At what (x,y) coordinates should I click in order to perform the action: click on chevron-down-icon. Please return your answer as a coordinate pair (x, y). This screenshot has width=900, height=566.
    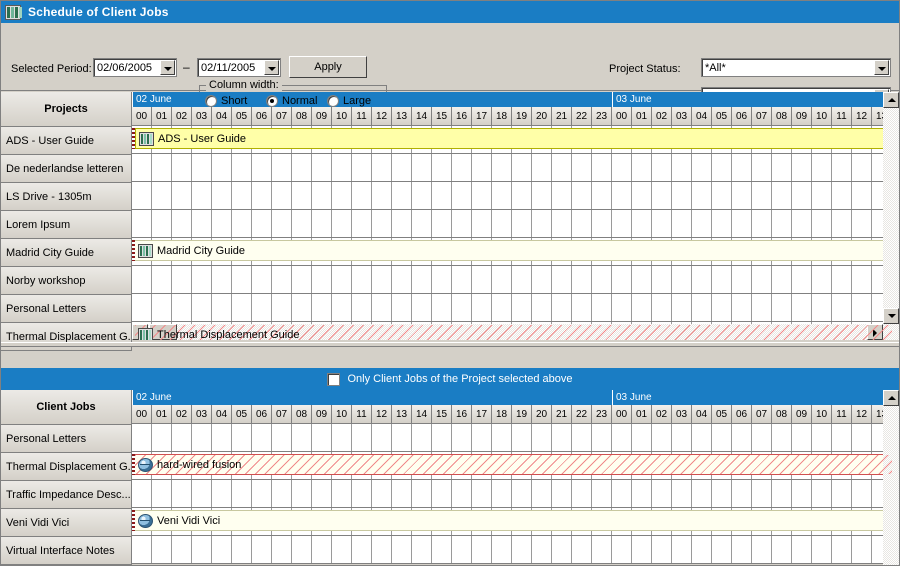
    Looking at the image, I should click on (881, 67).